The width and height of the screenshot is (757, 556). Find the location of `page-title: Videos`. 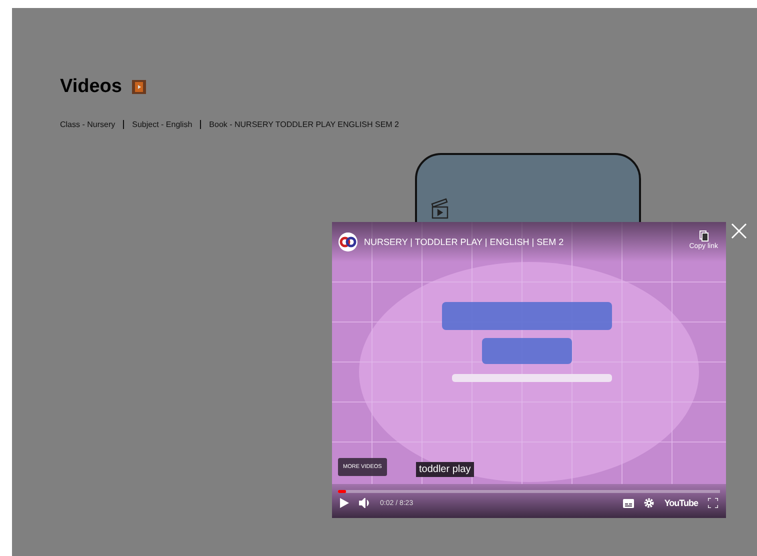

page-title: Videos is located at coordinates (91, 87).